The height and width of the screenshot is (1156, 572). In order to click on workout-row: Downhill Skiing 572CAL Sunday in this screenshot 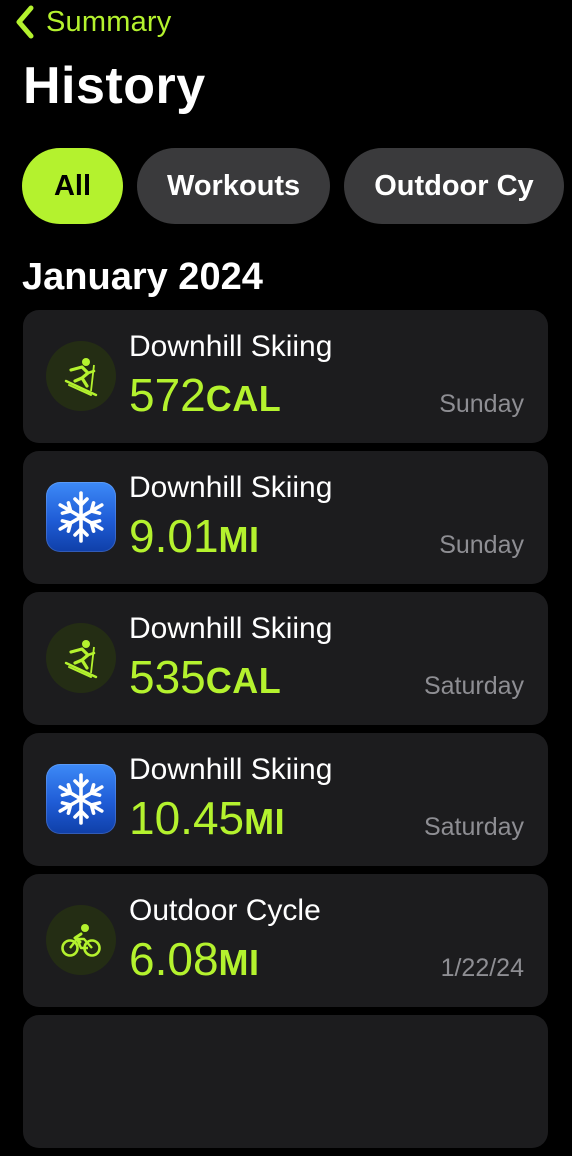, I will do `click(285, 376)`.